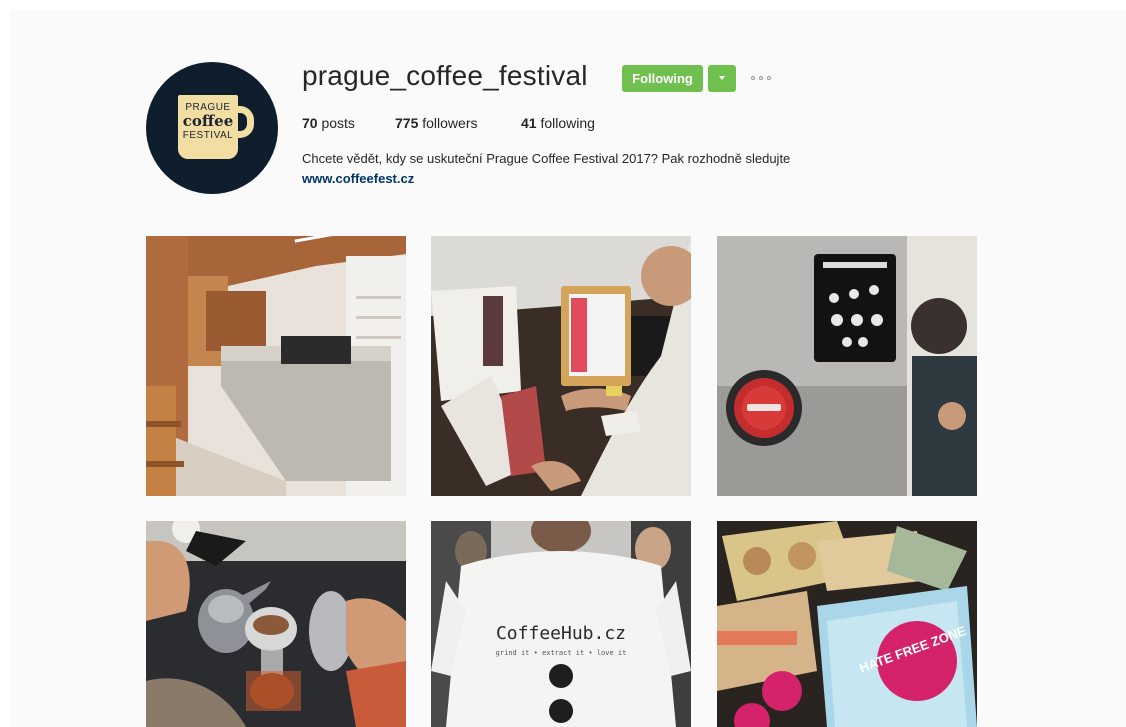  I want to click on profile-avatar: PRAGUE coffee FESTIVAL, so click(212, 128).